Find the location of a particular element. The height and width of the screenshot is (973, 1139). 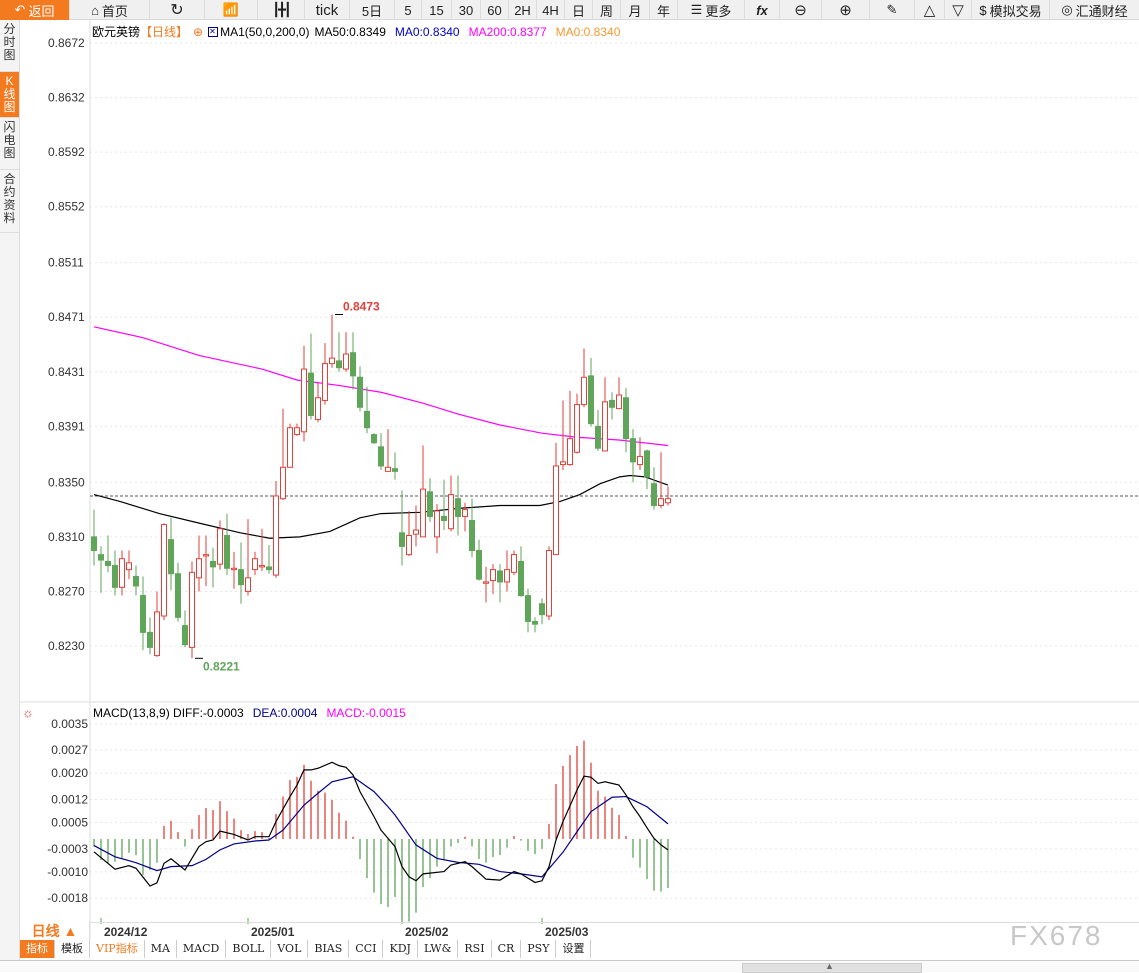

ma0-value-2: MA0:0.8340 is located at coordinates (588, 31).